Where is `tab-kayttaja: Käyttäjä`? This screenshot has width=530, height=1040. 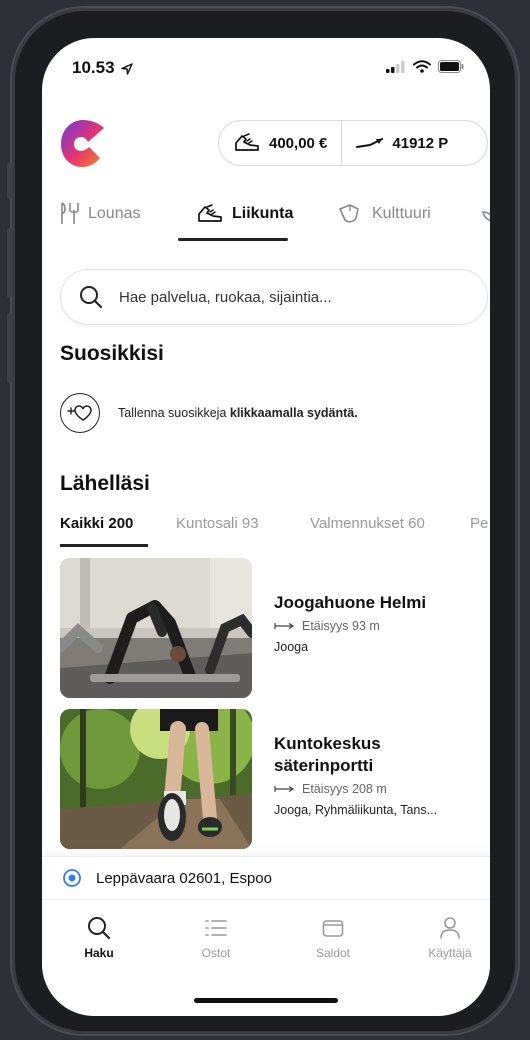
tab-kayttaja: Käyttäjä is located at coordinates (450, 937).